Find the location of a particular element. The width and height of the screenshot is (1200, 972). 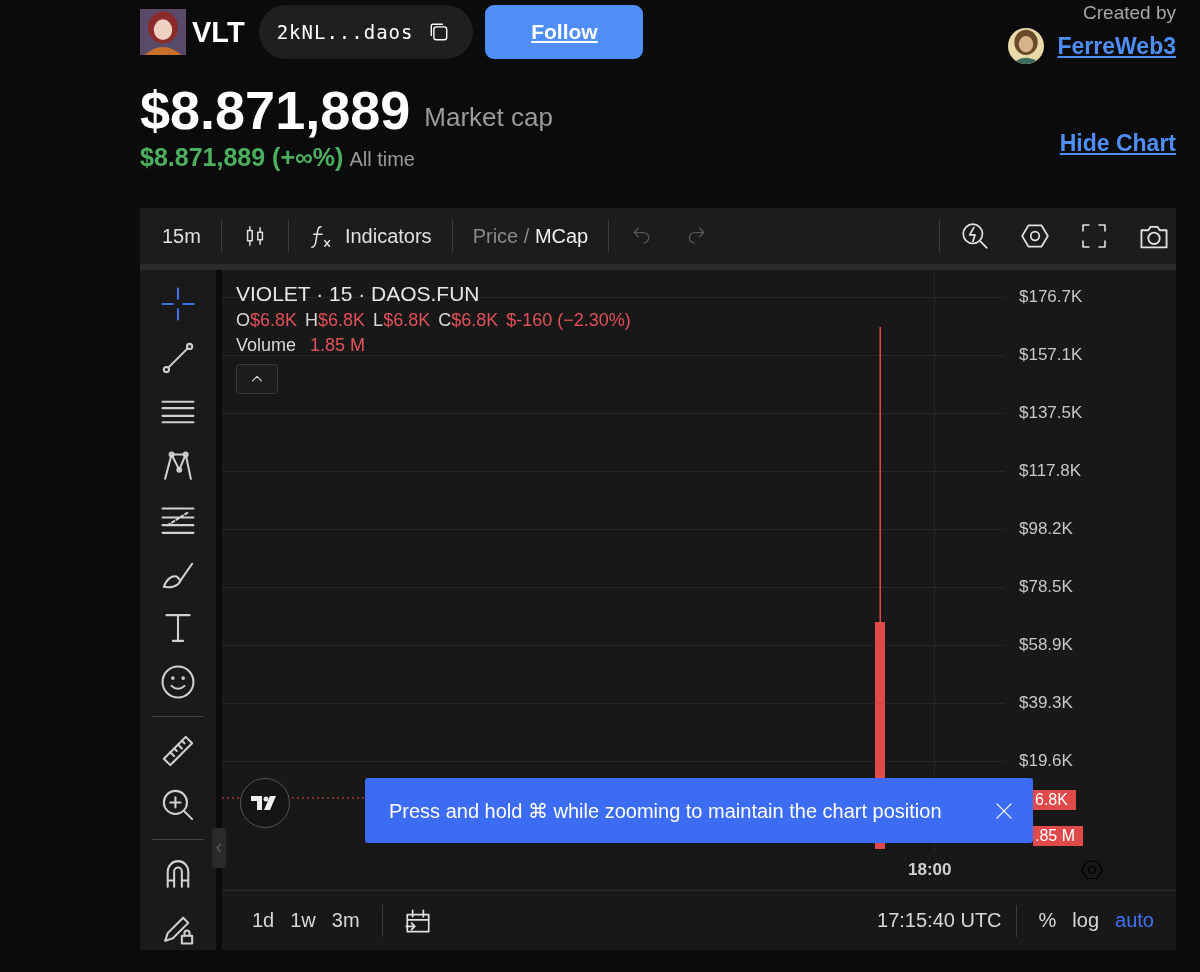

indicators-button: Indicators is located at coordinates (370, 236).